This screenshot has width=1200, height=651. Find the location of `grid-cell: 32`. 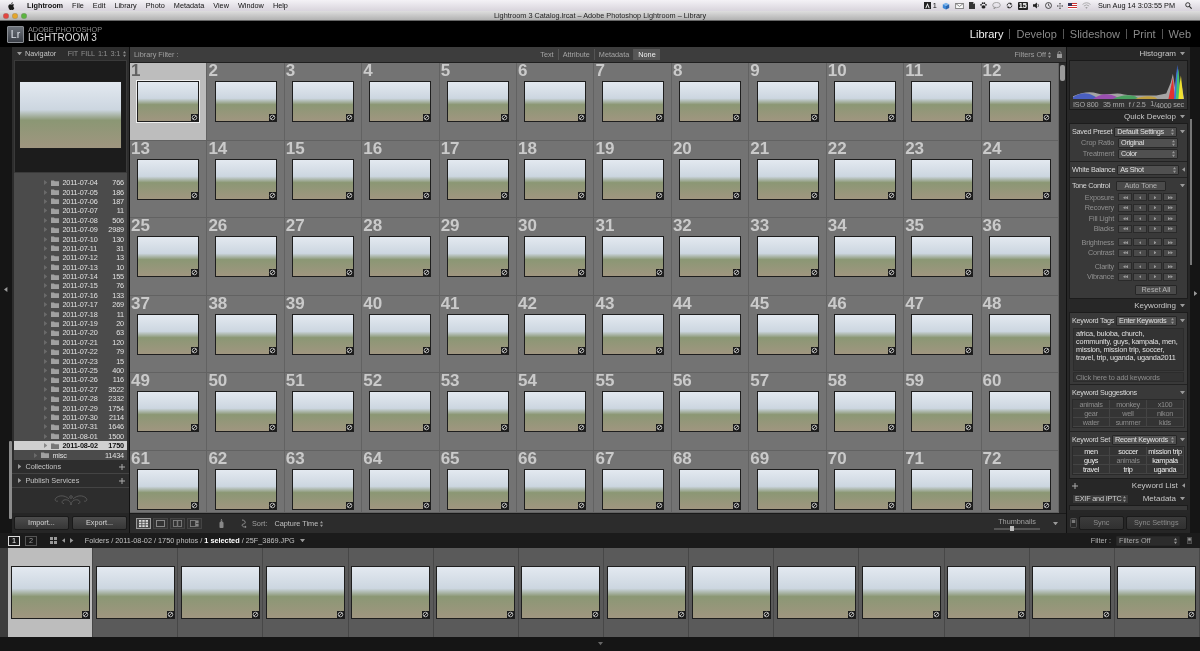

grid-cell: 32 is located at coordinates (710, 257).